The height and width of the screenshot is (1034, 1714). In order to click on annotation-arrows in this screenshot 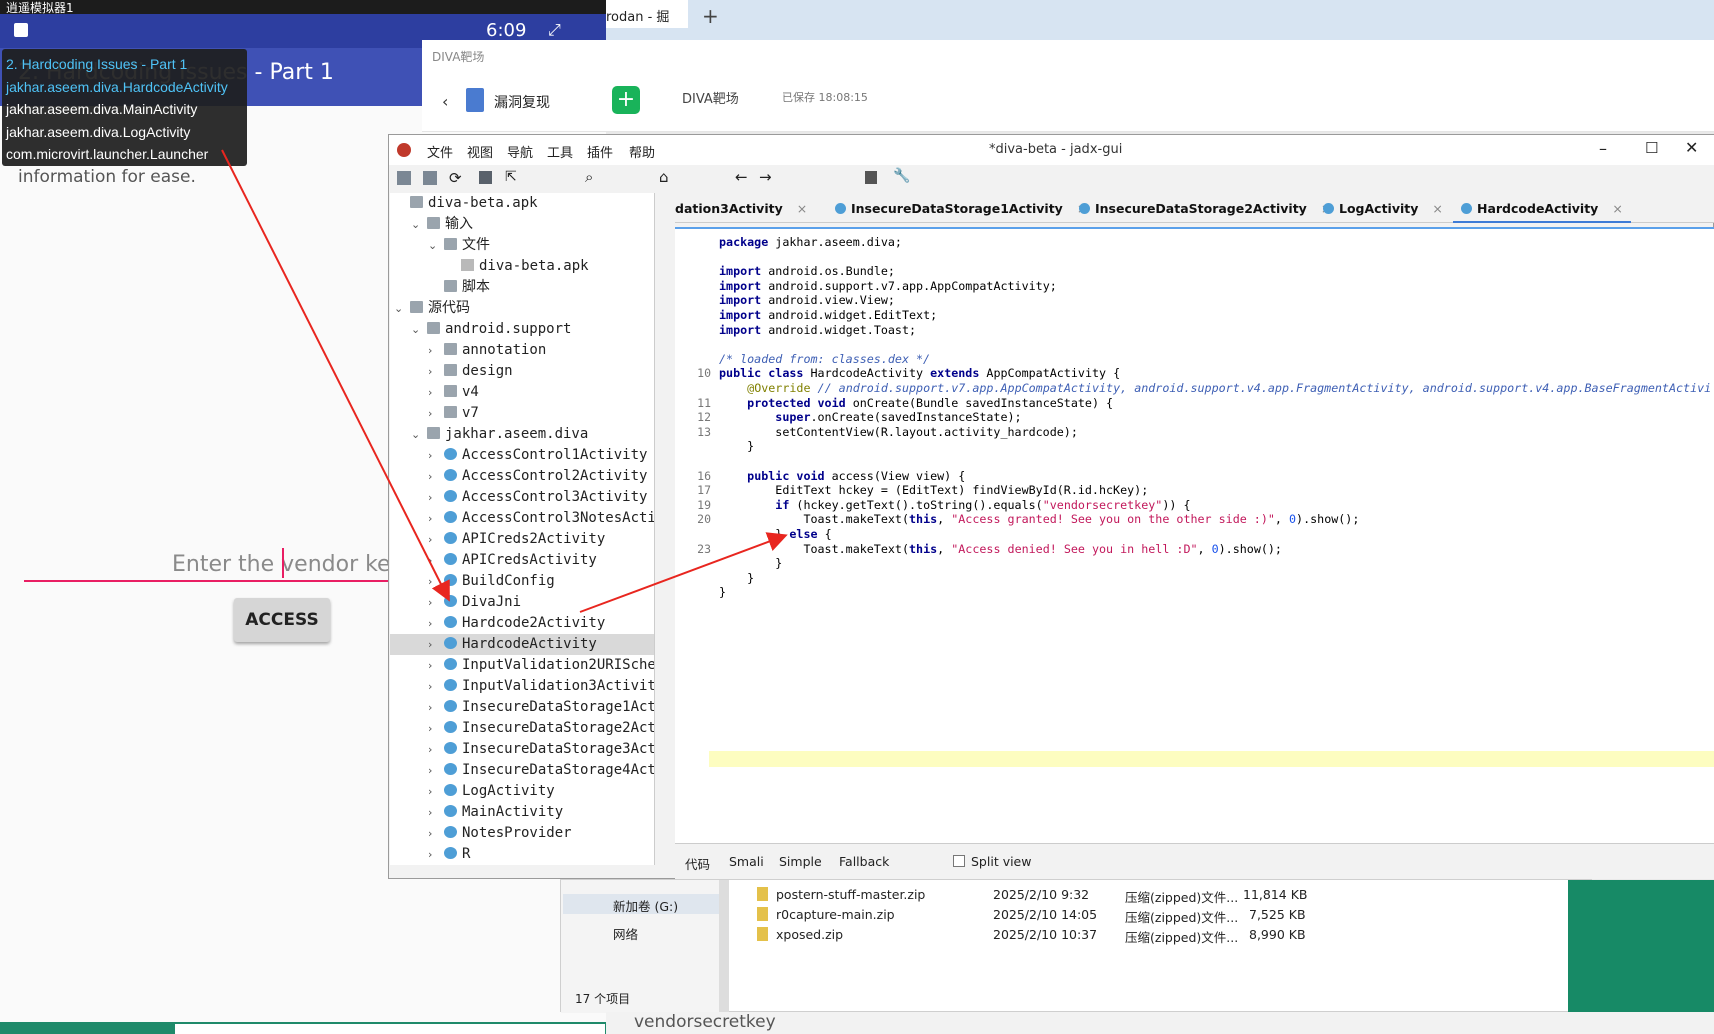, I will do `click(504, 381)`.